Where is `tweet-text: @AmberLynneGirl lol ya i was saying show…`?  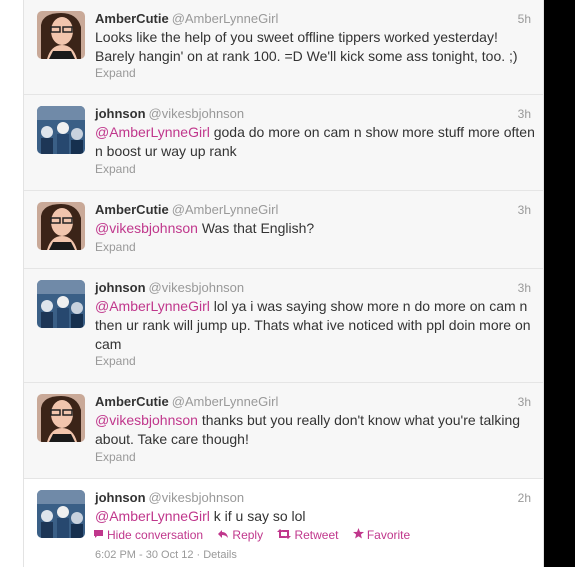 tweet-text: @AmberLynneGirl lol ya i was saying show… is located at coordinates (315, 325).